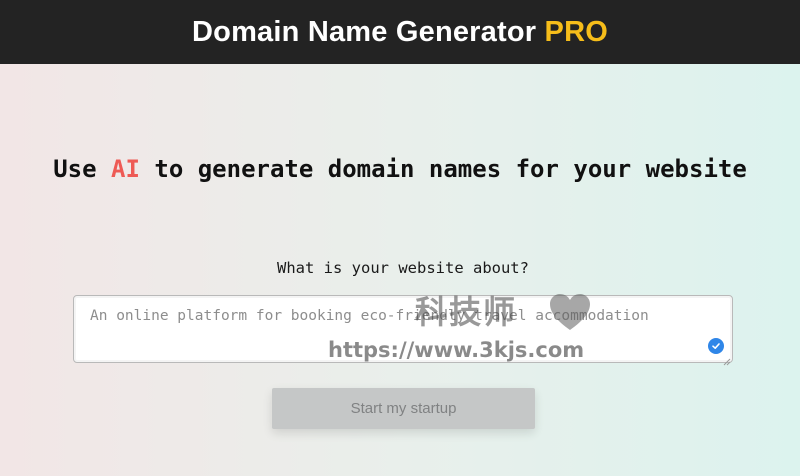  I want to click on app-title: Domain Name Generator PRO, so click(400, 32).